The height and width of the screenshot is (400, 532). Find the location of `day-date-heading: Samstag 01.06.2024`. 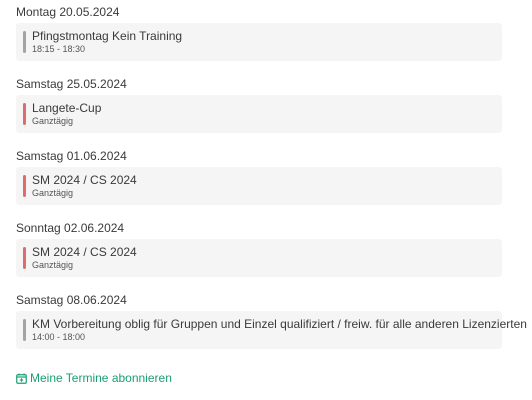

day-date-heading: Samstag 01.06.2024 is located at coordinates (71, 156).